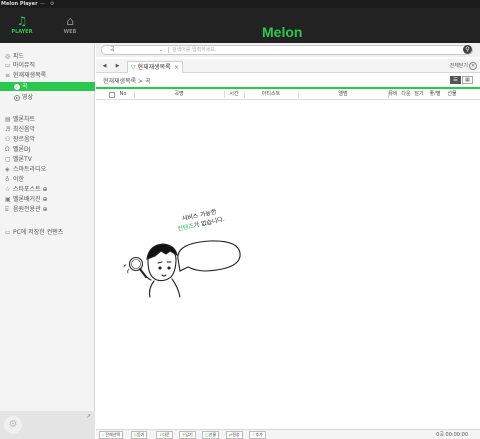 This screenshot has height=439, width=480. I want to click on web-tab: ⌂ WEB, so click(70, 25).